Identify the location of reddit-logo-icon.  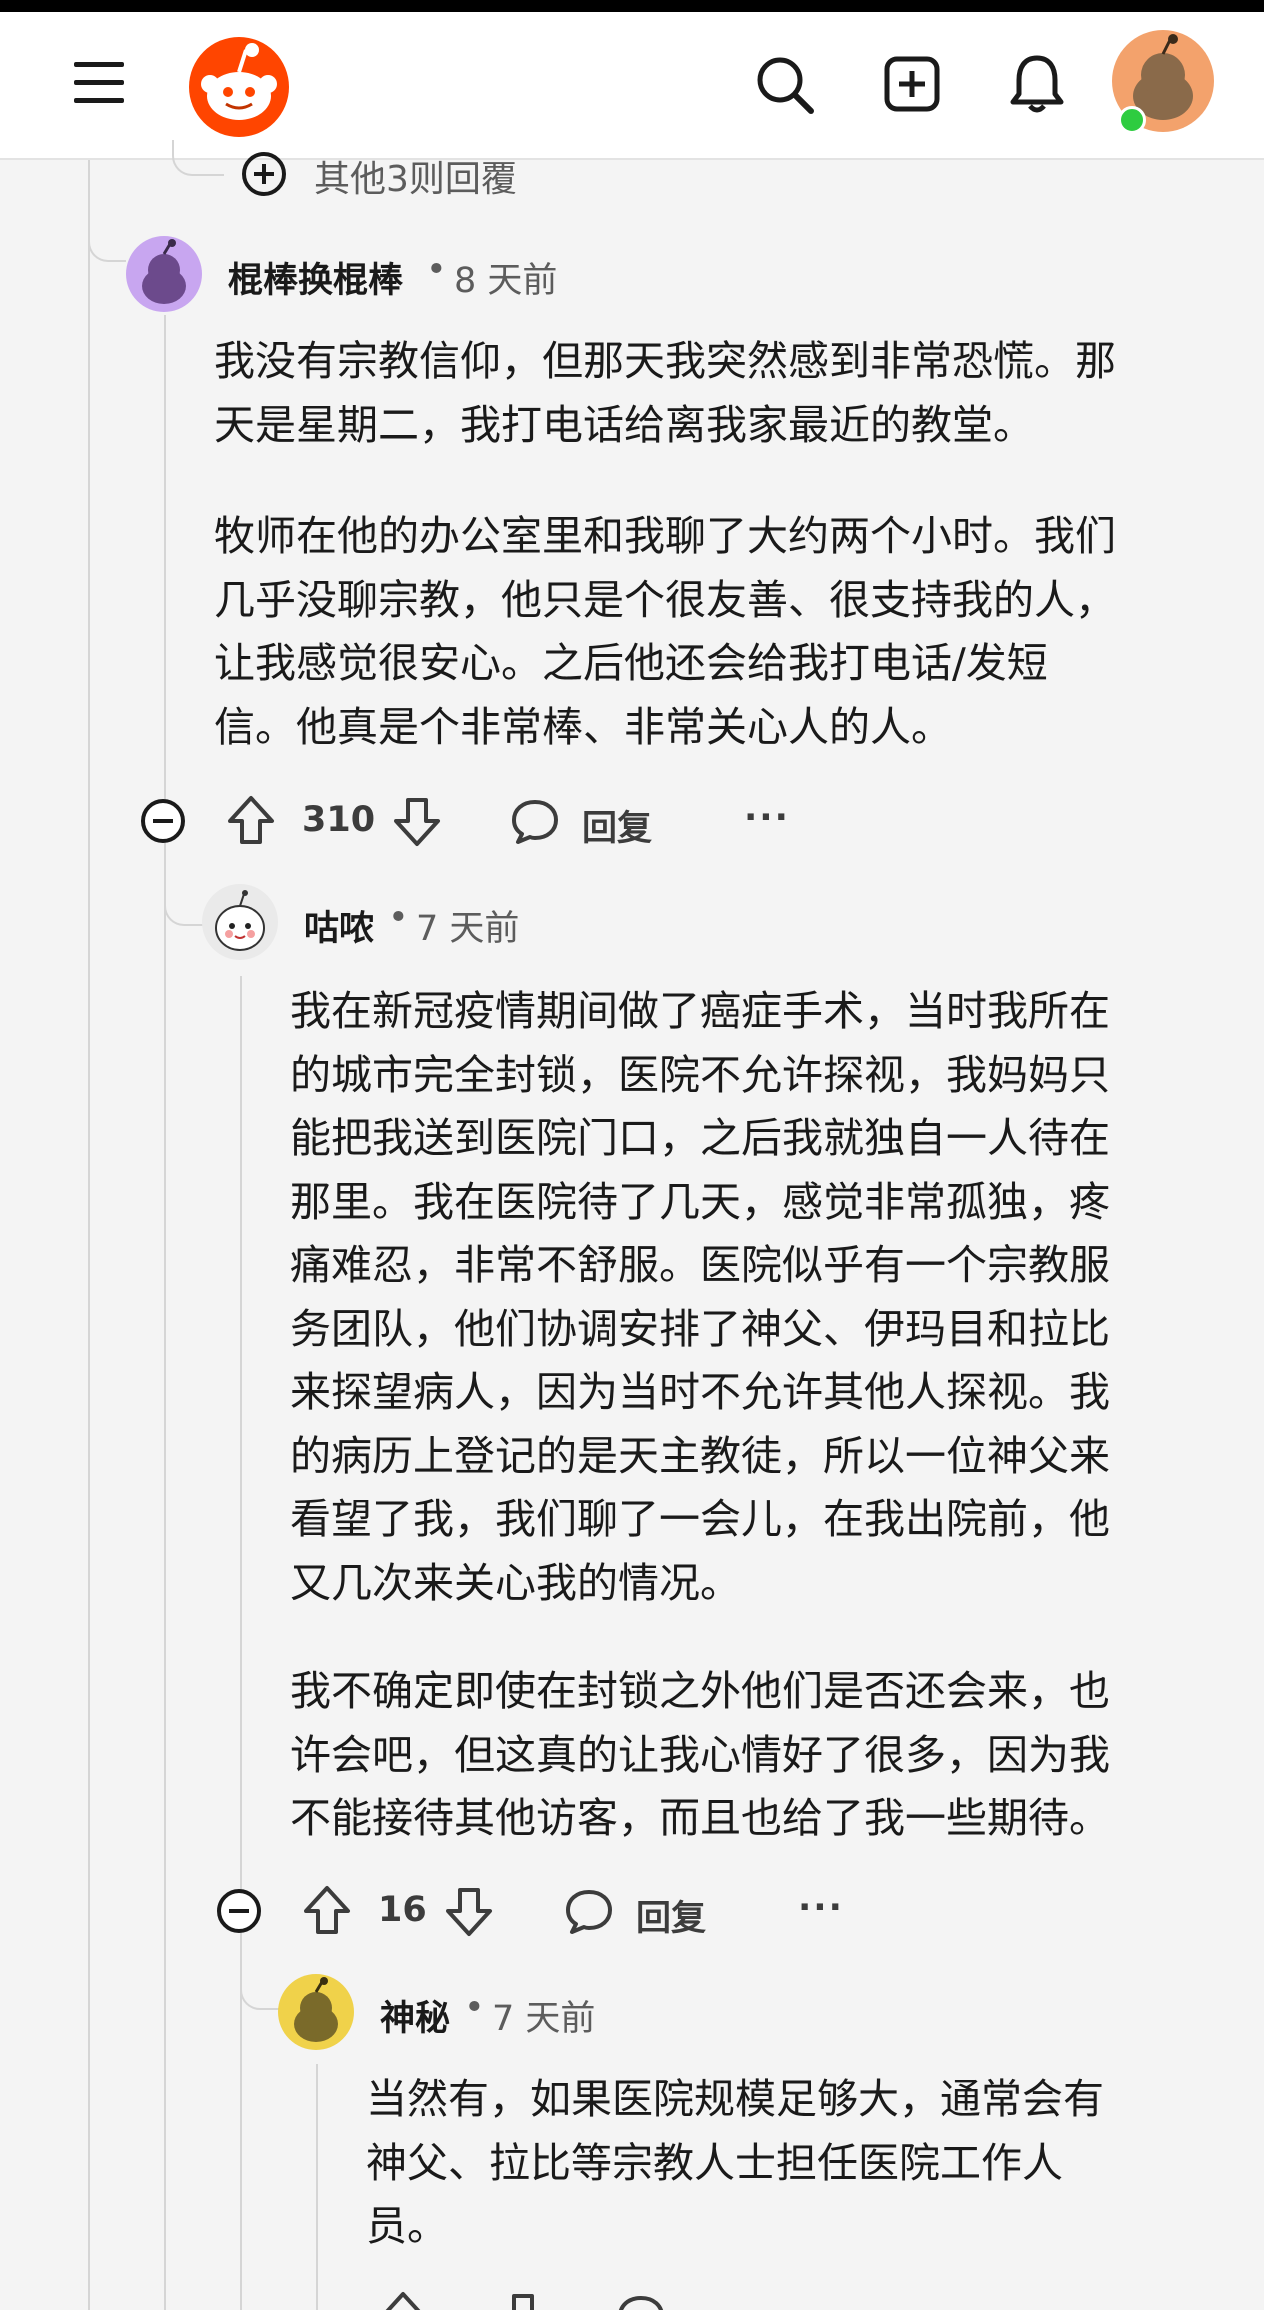
(239, 85).